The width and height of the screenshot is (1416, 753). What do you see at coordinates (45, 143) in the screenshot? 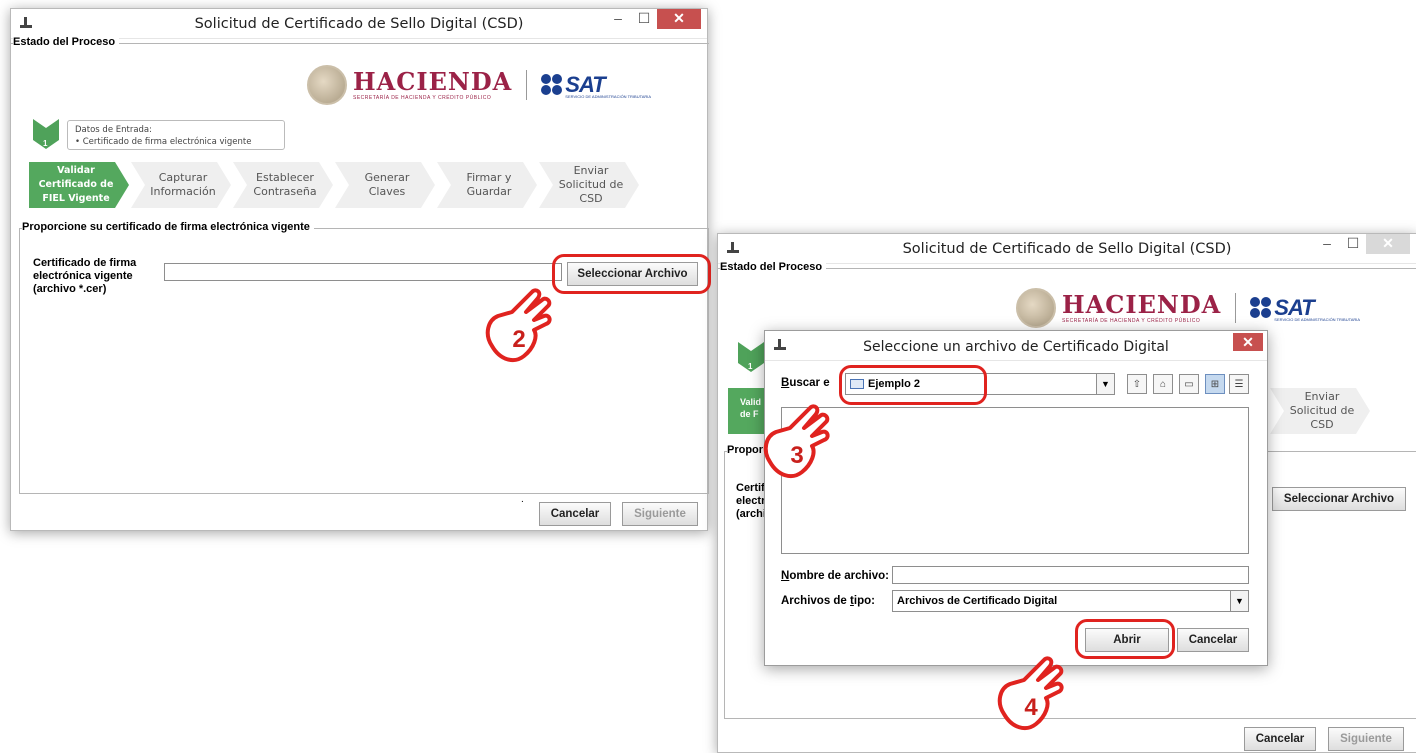
I see `step-number: 1` at bounding box center [45, 143].